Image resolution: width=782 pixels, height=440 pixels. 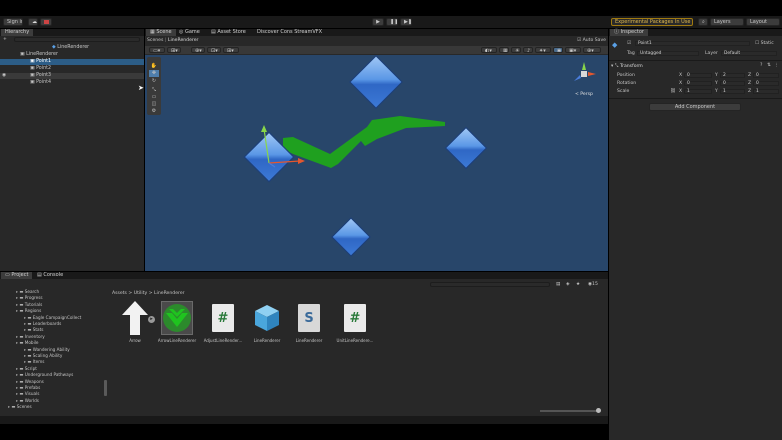 What do you see at coordinates (769, 65) in the screenshot?
I see `presets-icon: ⇅` at bounding box center [769, 65].